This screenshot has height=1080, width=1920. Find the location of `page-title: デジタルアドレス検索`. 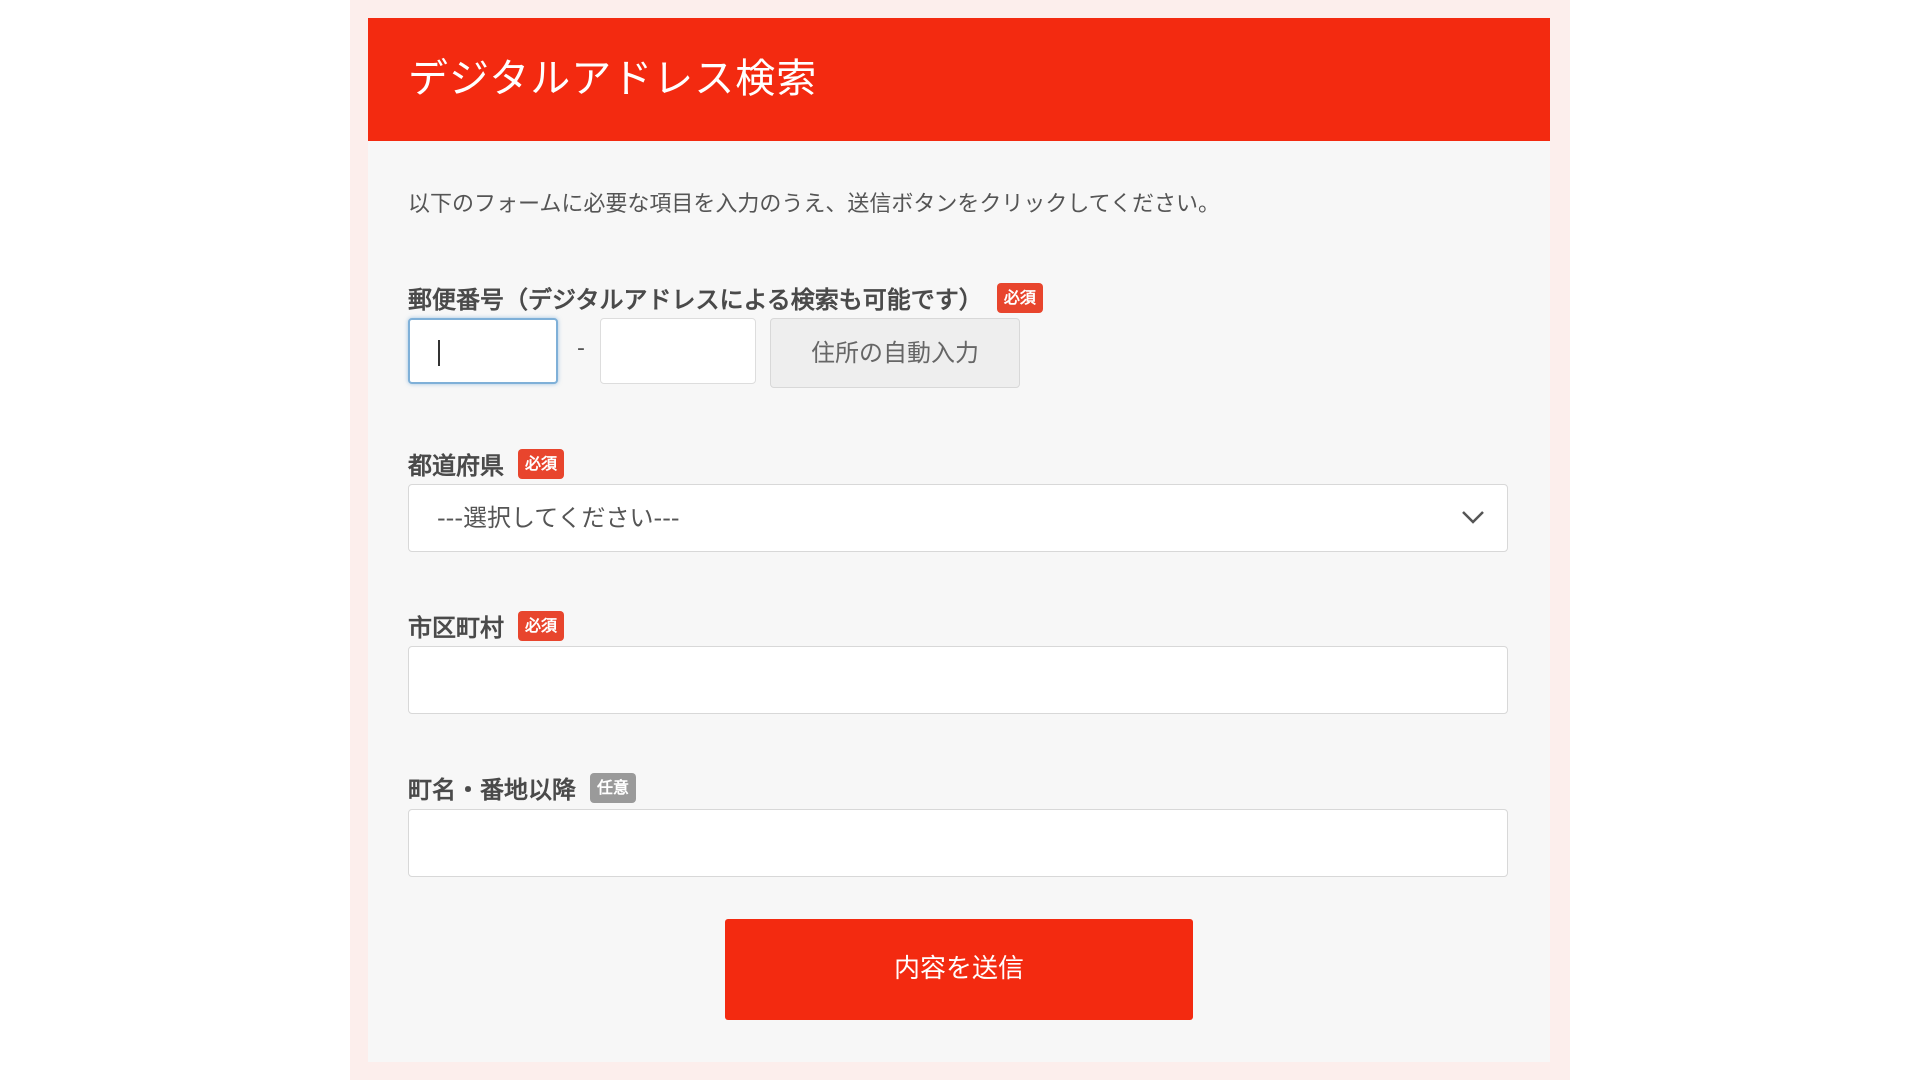

page-title: デジタルアドレス検索 is located at coordinates (613, 79).